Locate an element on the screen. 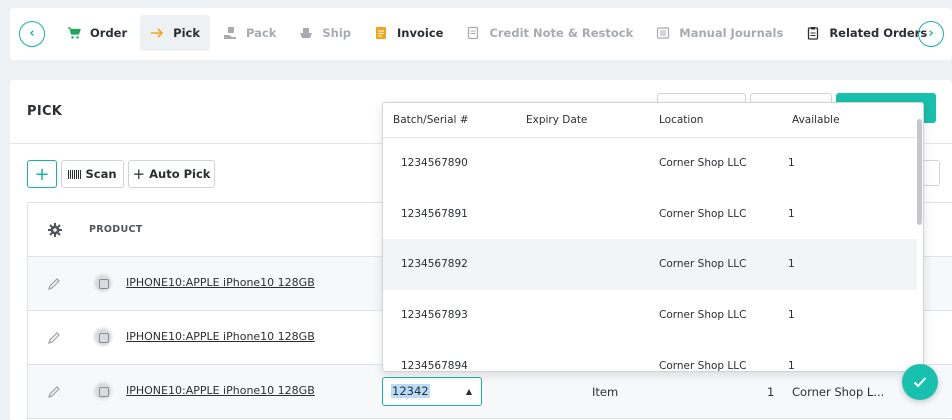 Image resolution: width=952 pixels, height=420 pixels. dropdown-option: 1234567891 Corner Shop LLC 1 is located at coordinates (650, 214).